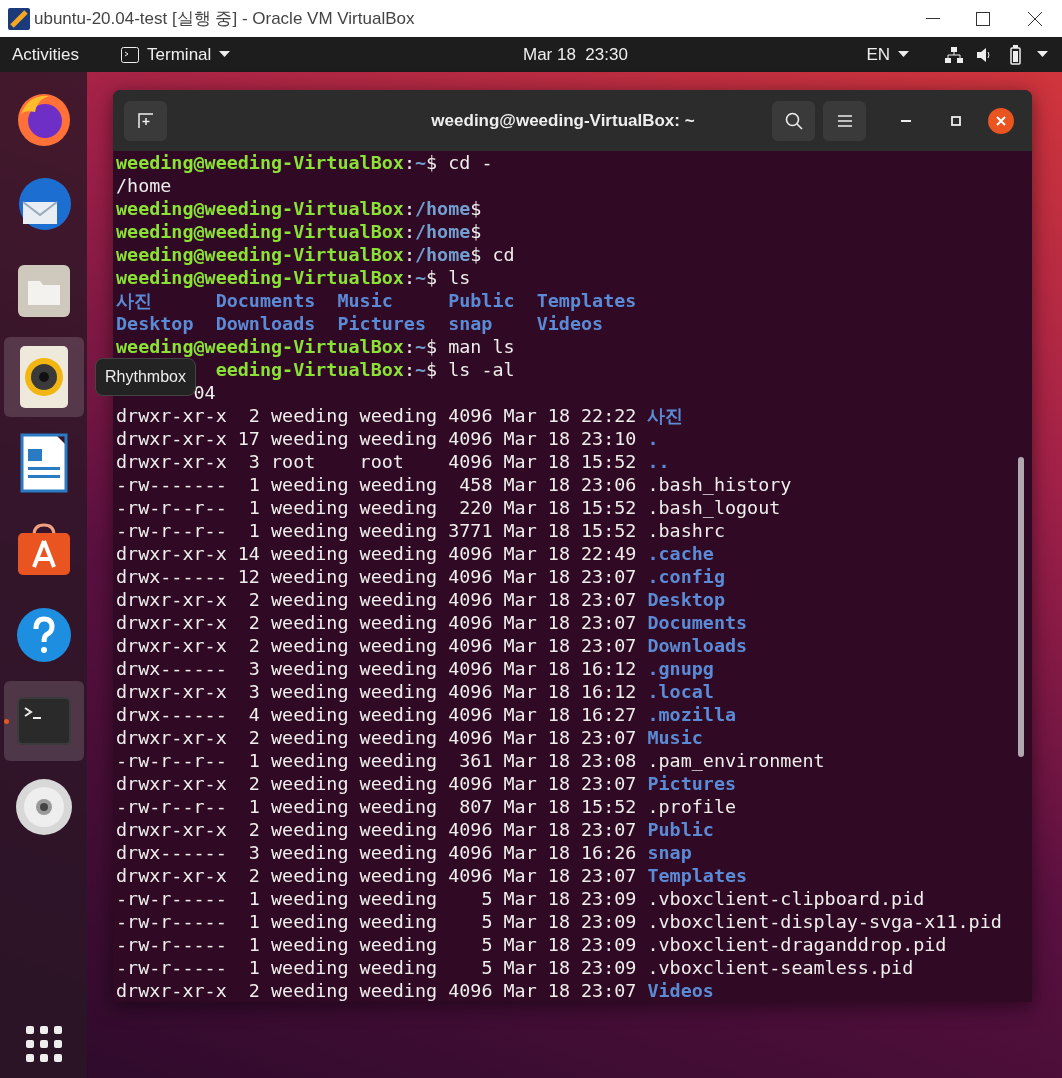 The height and width of the screenshot is (1078, 1062). Describe the element at coordinates (393, 461) in the screenshot. I see `terminal-line: drwxr-xr-x 3 root root 4096 Mar 18 15:52 ..` at that location.